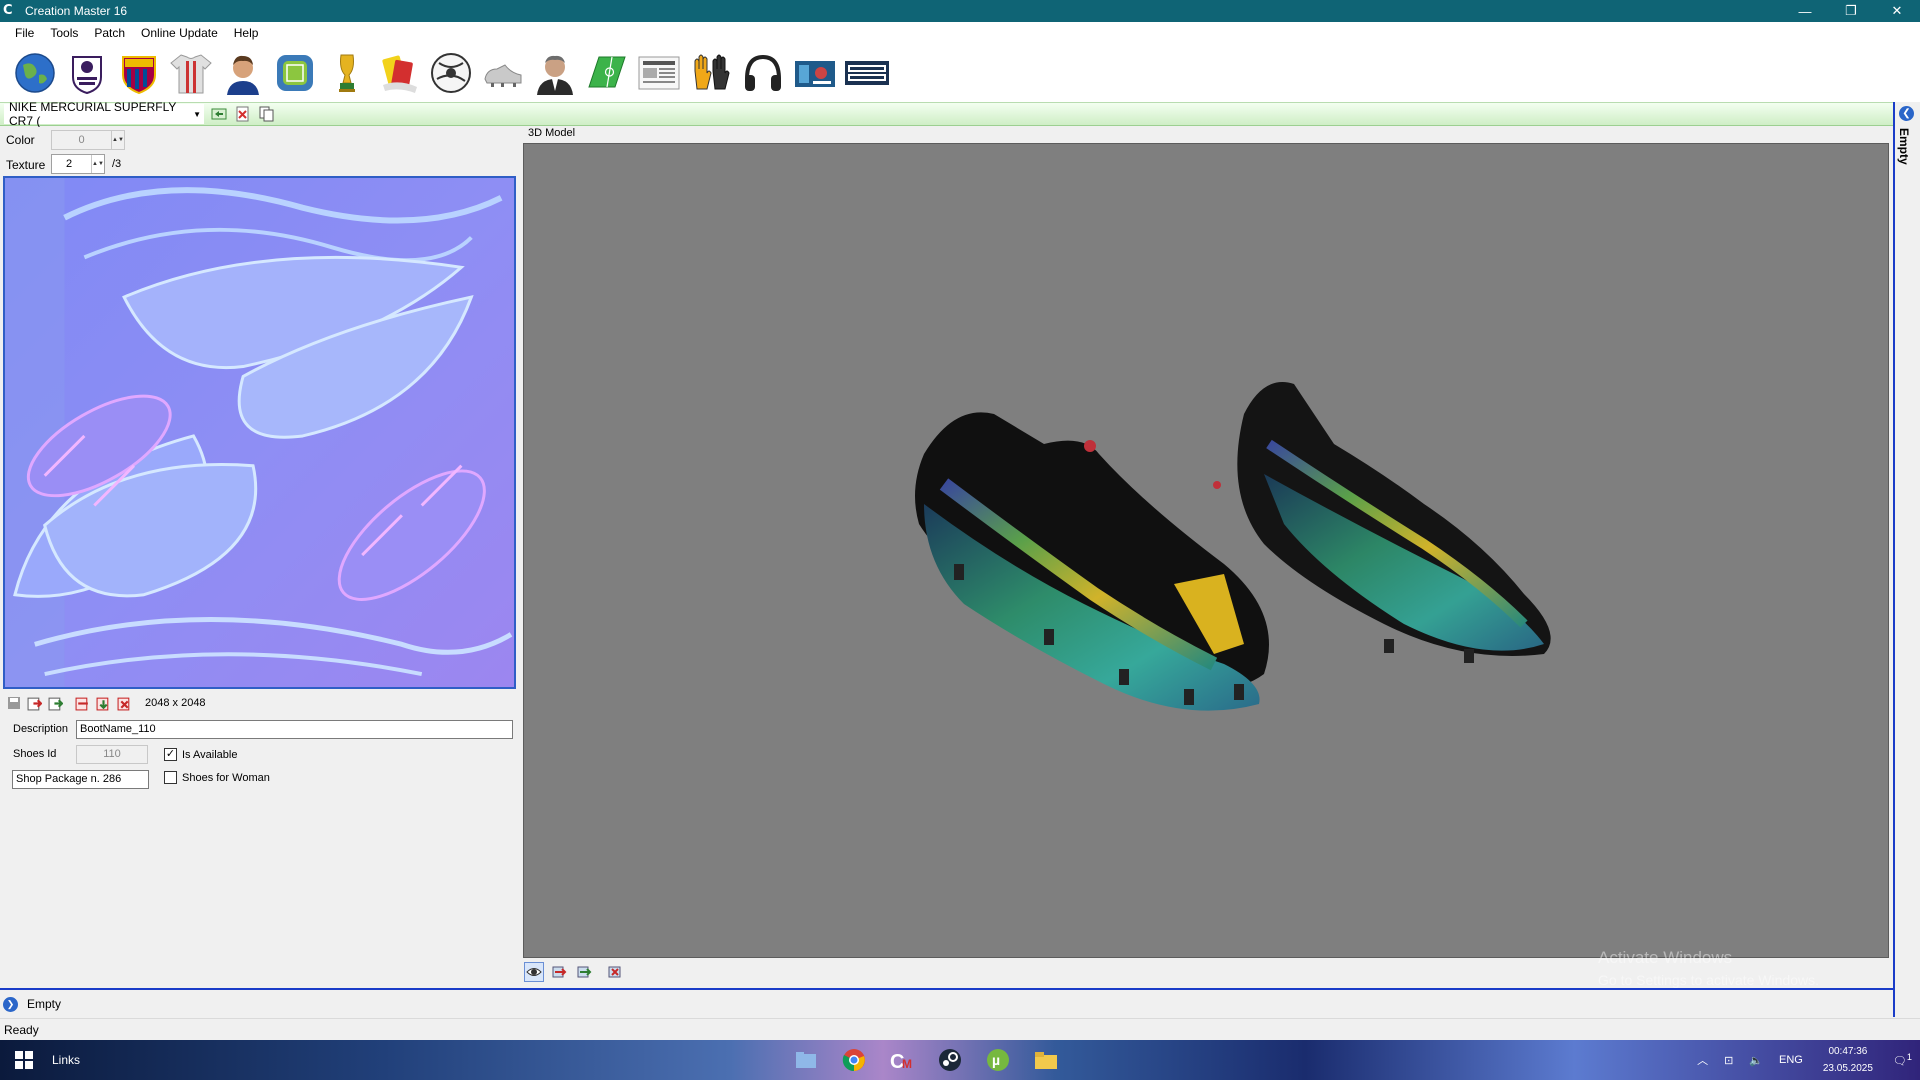 Image resolution: width=1920 pixels, height=1080 pixels. Describe the element at coordinates (1851, 11) in the screenshot. I see `restore-button: ❐` at that location.